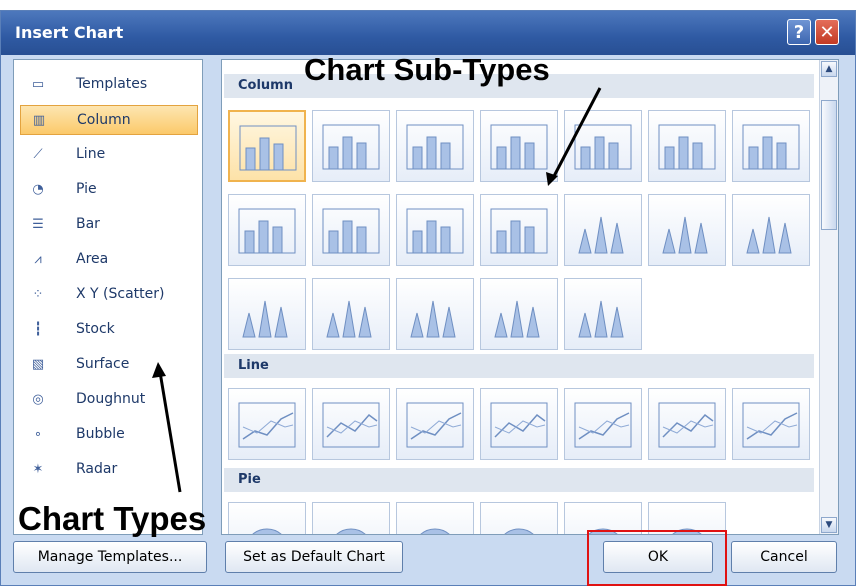 The width and height of the screenshot is (856, 586). What do you see at coordinates (112, 518) in the screenshot?
I see `types-annotation: Chart Types` at bounding box center [112, 518].